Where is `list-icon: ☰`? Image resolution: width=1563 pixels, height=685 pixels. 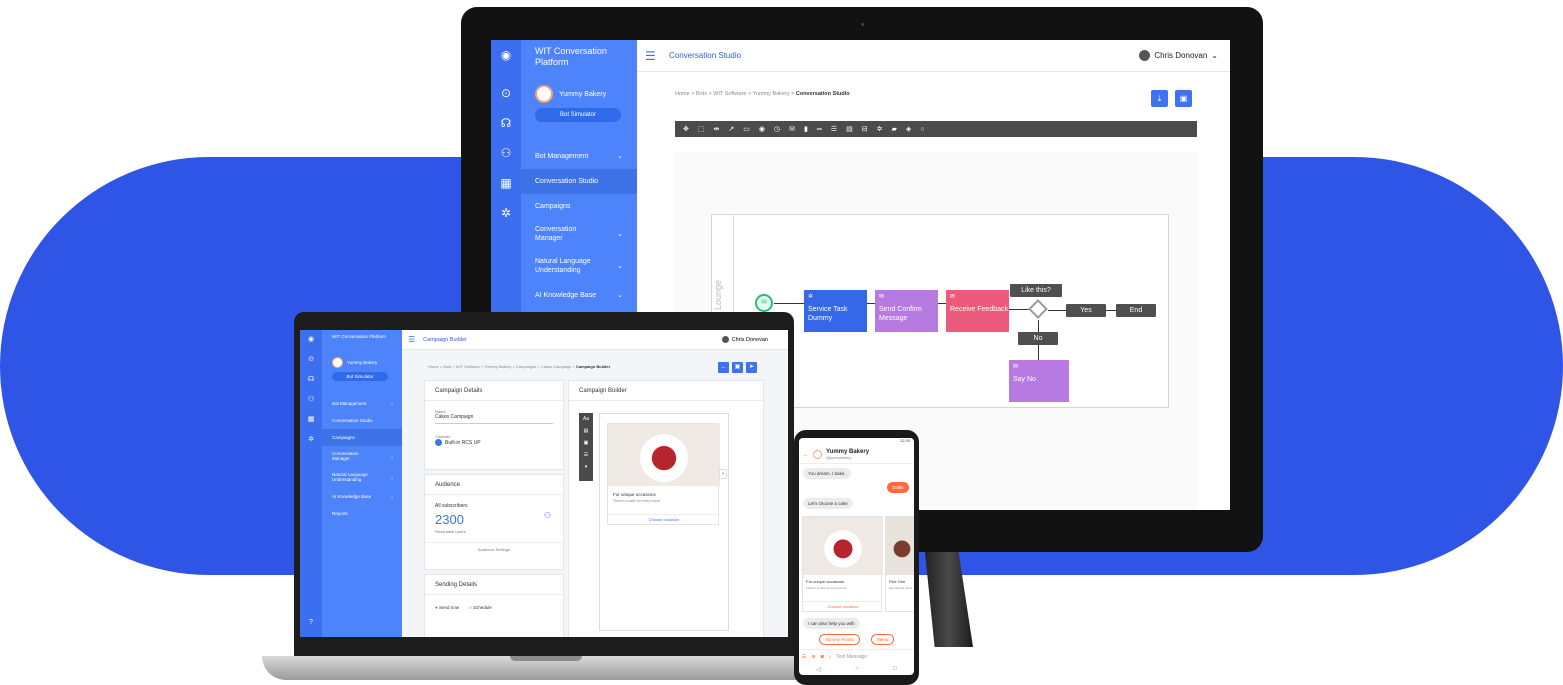
list-icon: ☰ is located at coordinates (834, 129).